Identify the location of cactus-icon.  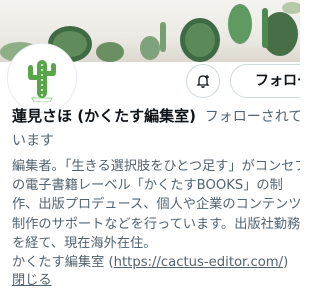
(42, 81).